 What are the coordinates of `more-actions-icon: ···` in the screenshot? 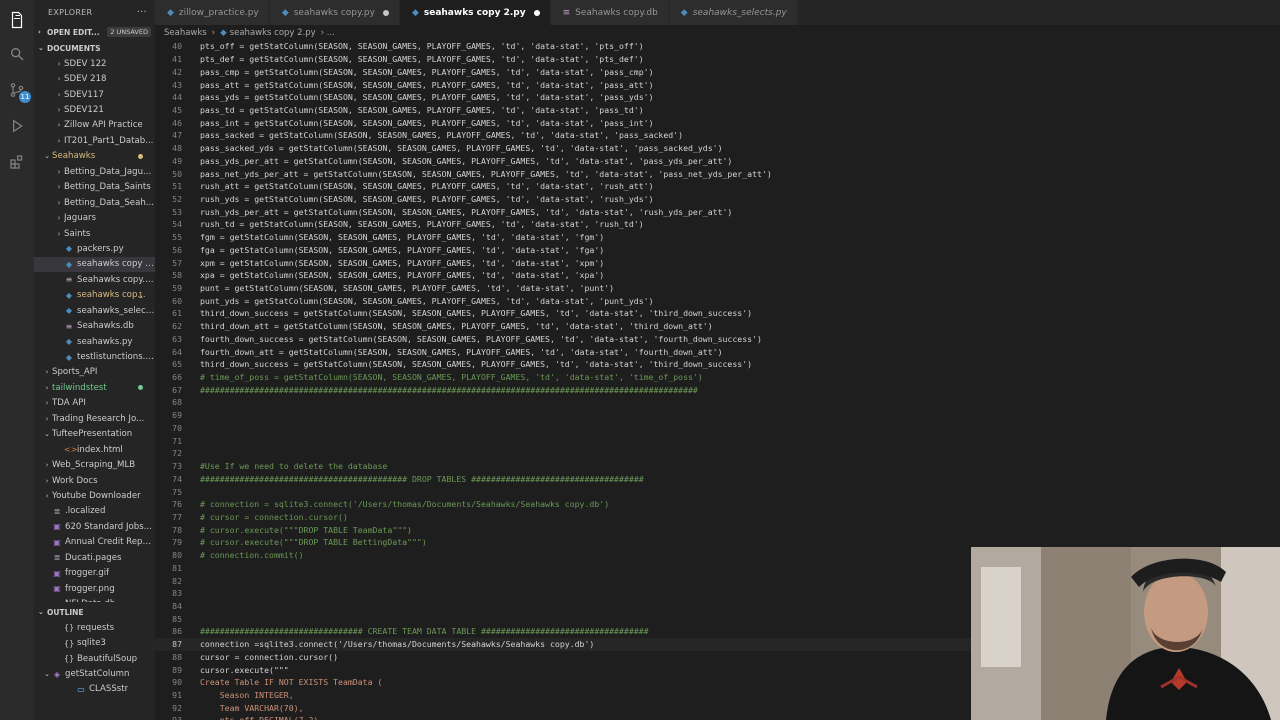 It's located at (142, 12).